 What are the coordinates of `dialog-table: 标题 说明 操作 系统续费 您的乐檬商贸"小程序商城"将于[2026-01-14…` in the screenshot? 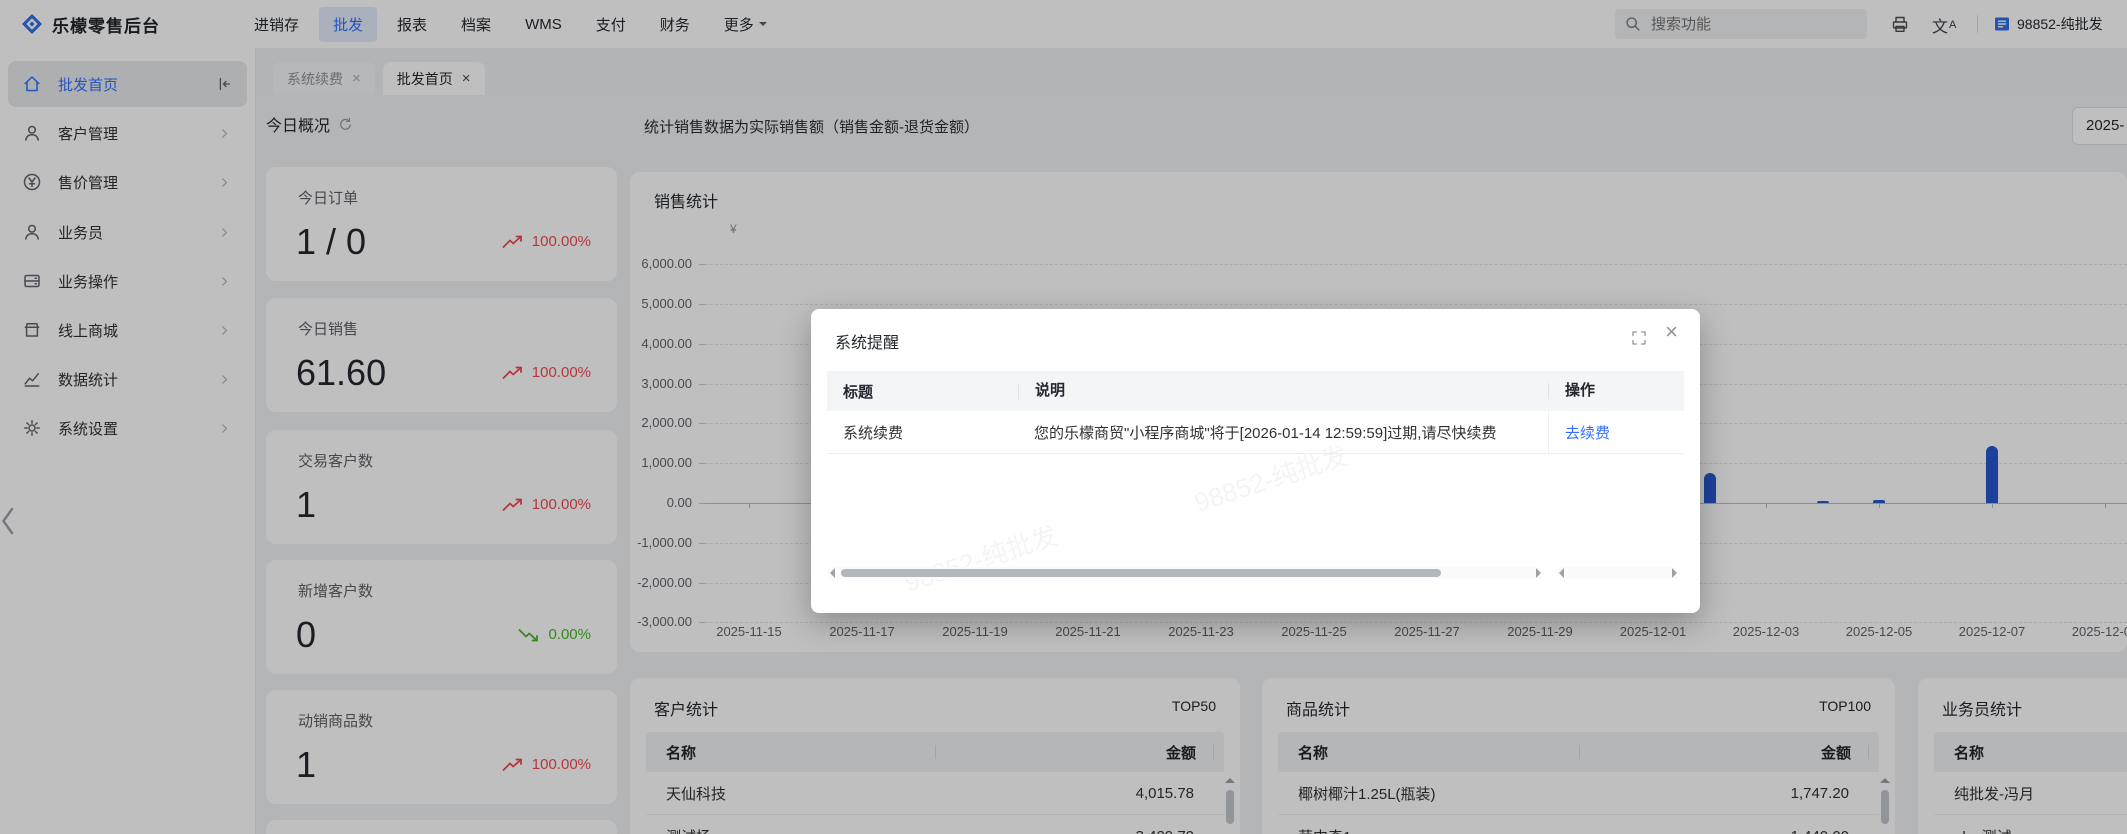 It's located at (1255, 412).